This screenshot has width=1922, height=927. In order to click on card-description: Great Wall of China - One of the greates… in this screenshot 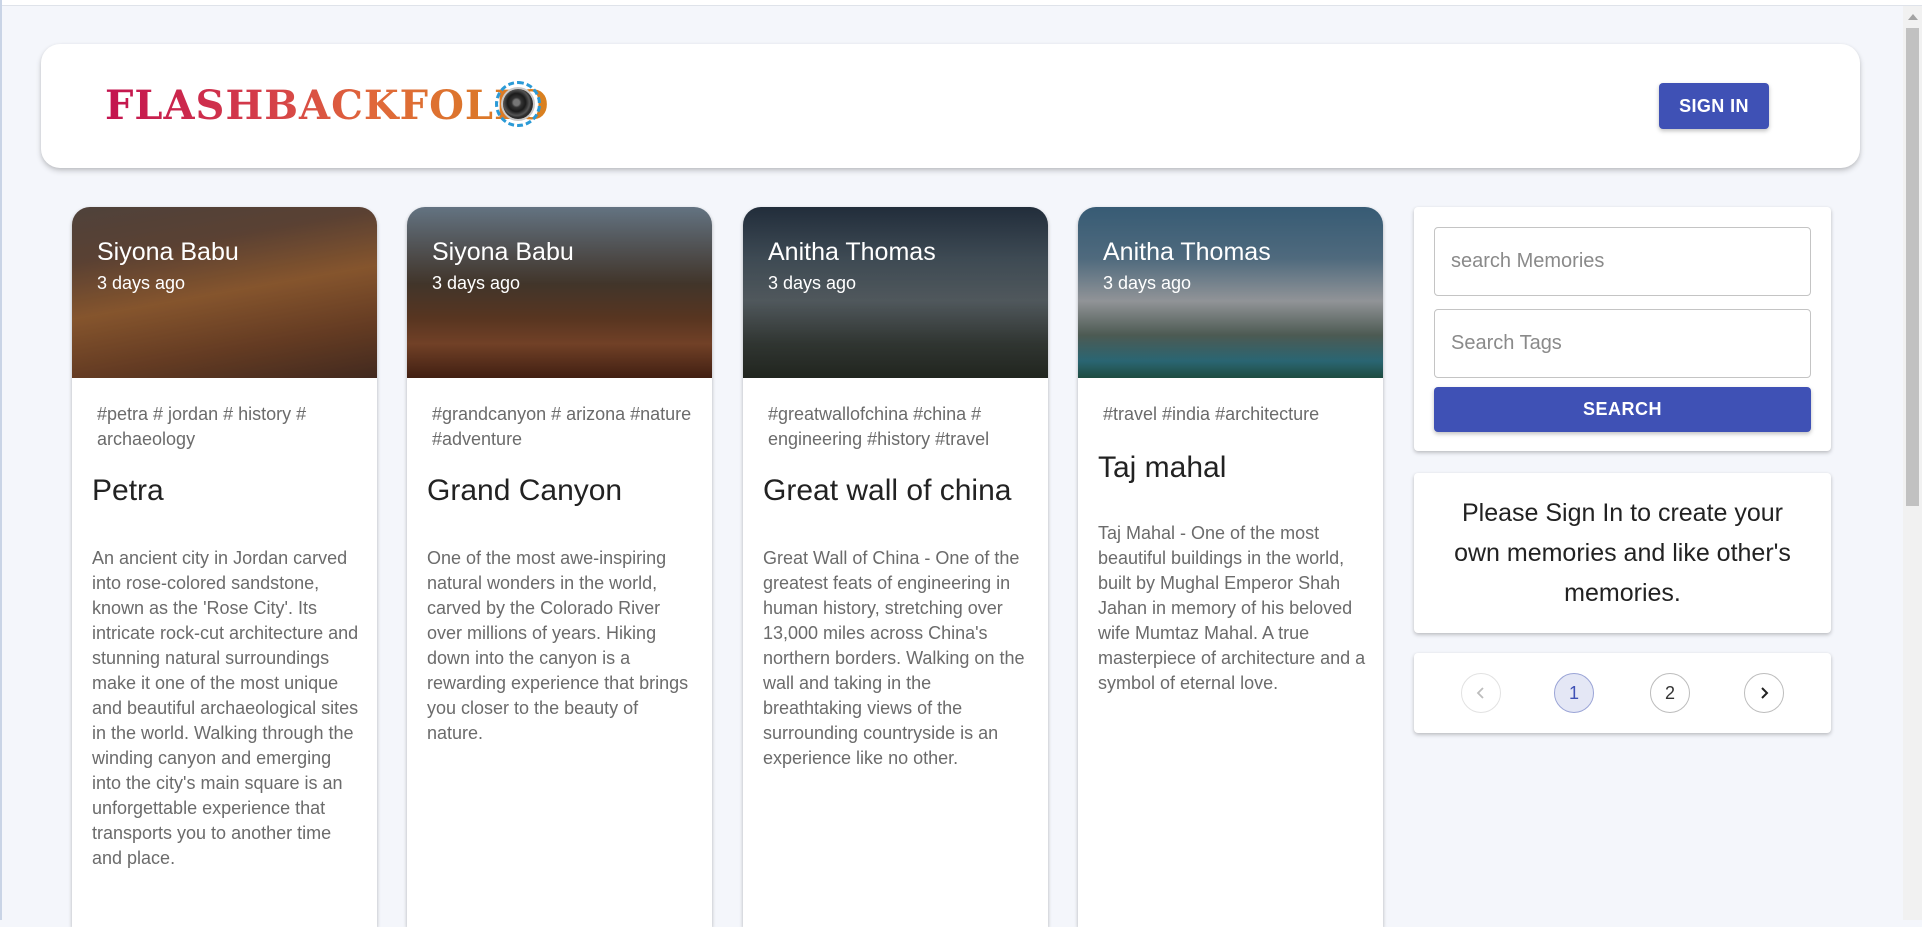, I will do `click(894, 658)`.